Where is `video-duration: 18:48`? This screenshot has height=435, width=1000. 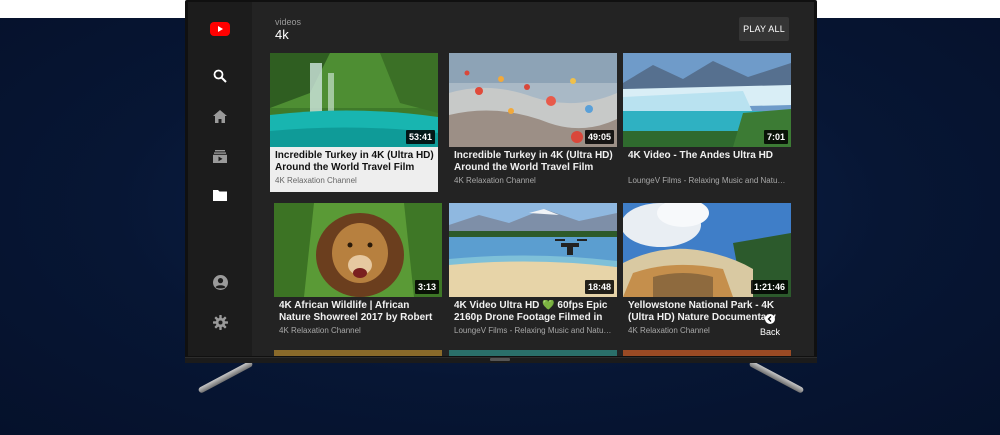 video-duration: 18:48 is located at coordinates (599, 287).